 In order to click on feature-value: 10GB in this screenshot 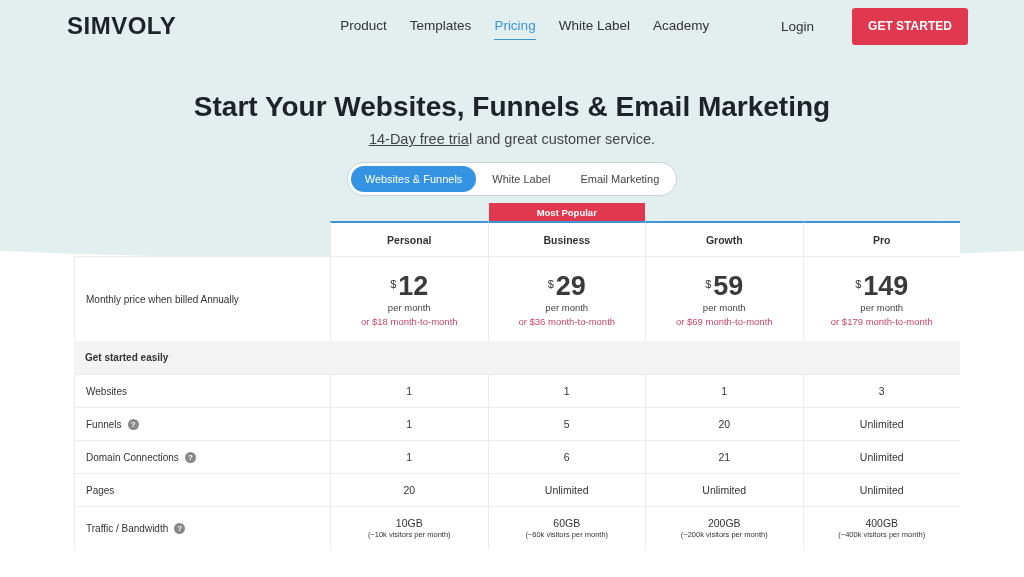, I will do `click(409, 523)`.